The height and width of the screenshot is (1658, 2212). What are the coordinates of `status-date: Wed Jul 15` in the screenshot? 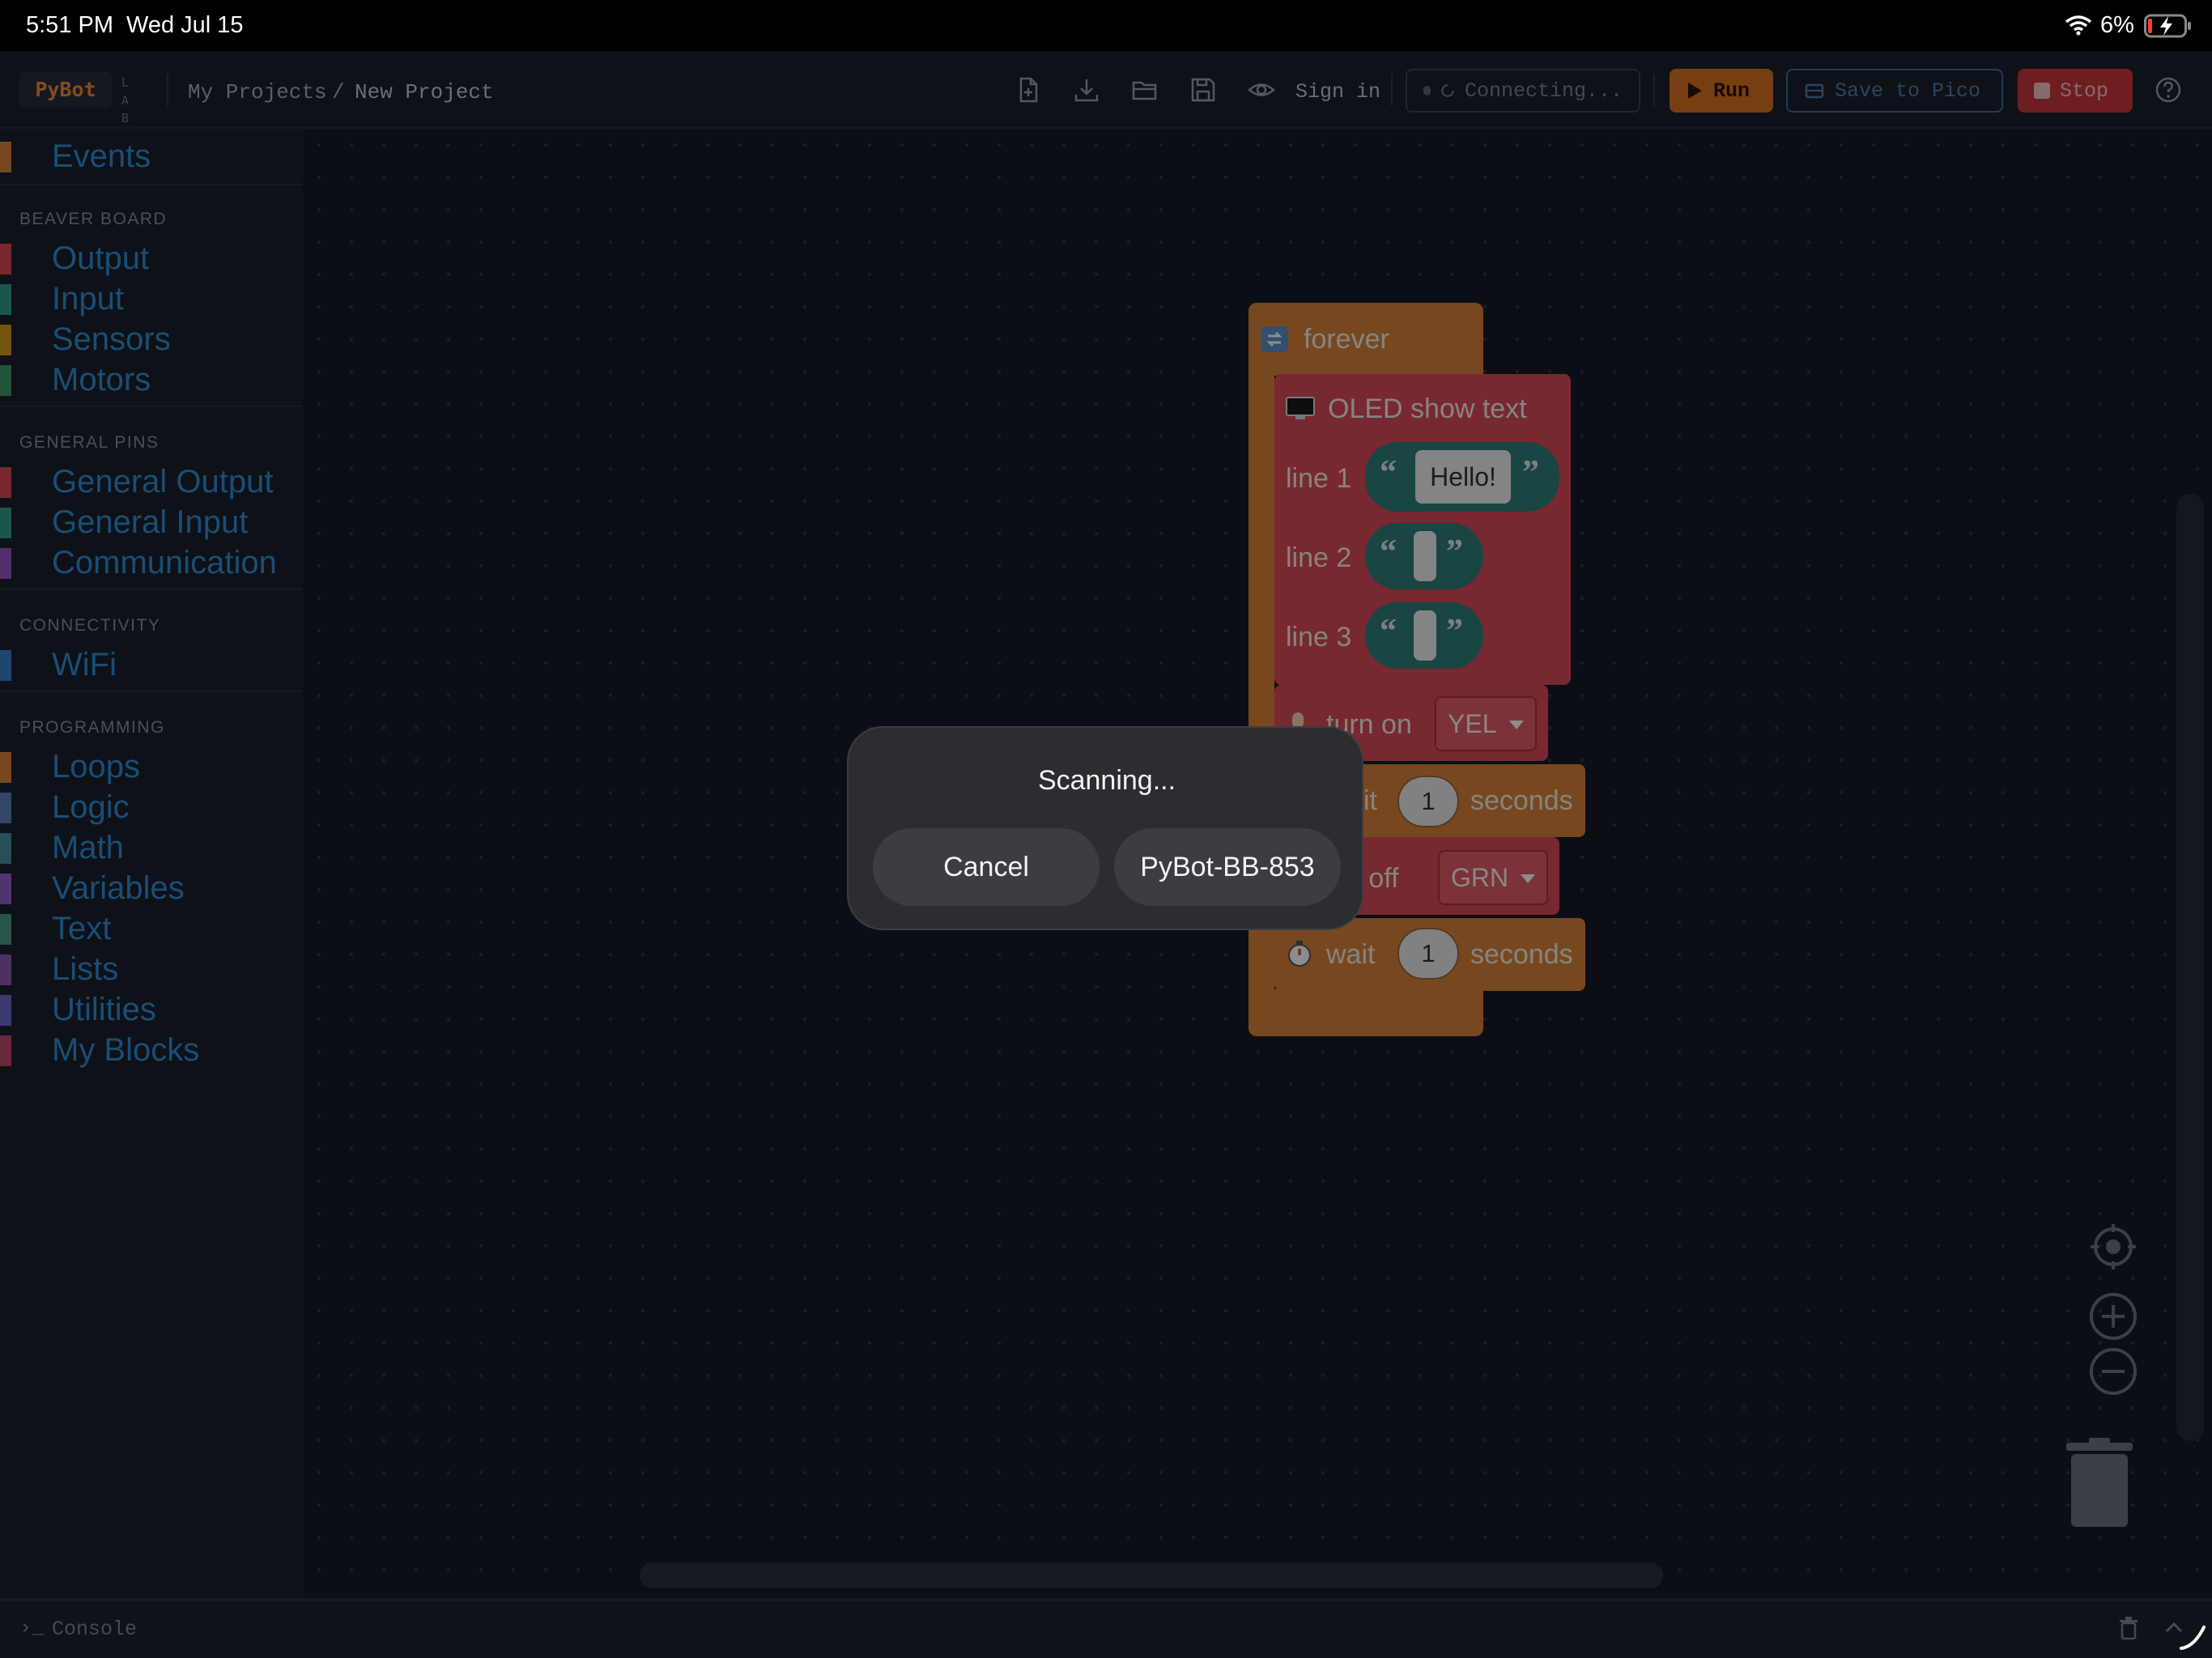 It's located at (185, 25).